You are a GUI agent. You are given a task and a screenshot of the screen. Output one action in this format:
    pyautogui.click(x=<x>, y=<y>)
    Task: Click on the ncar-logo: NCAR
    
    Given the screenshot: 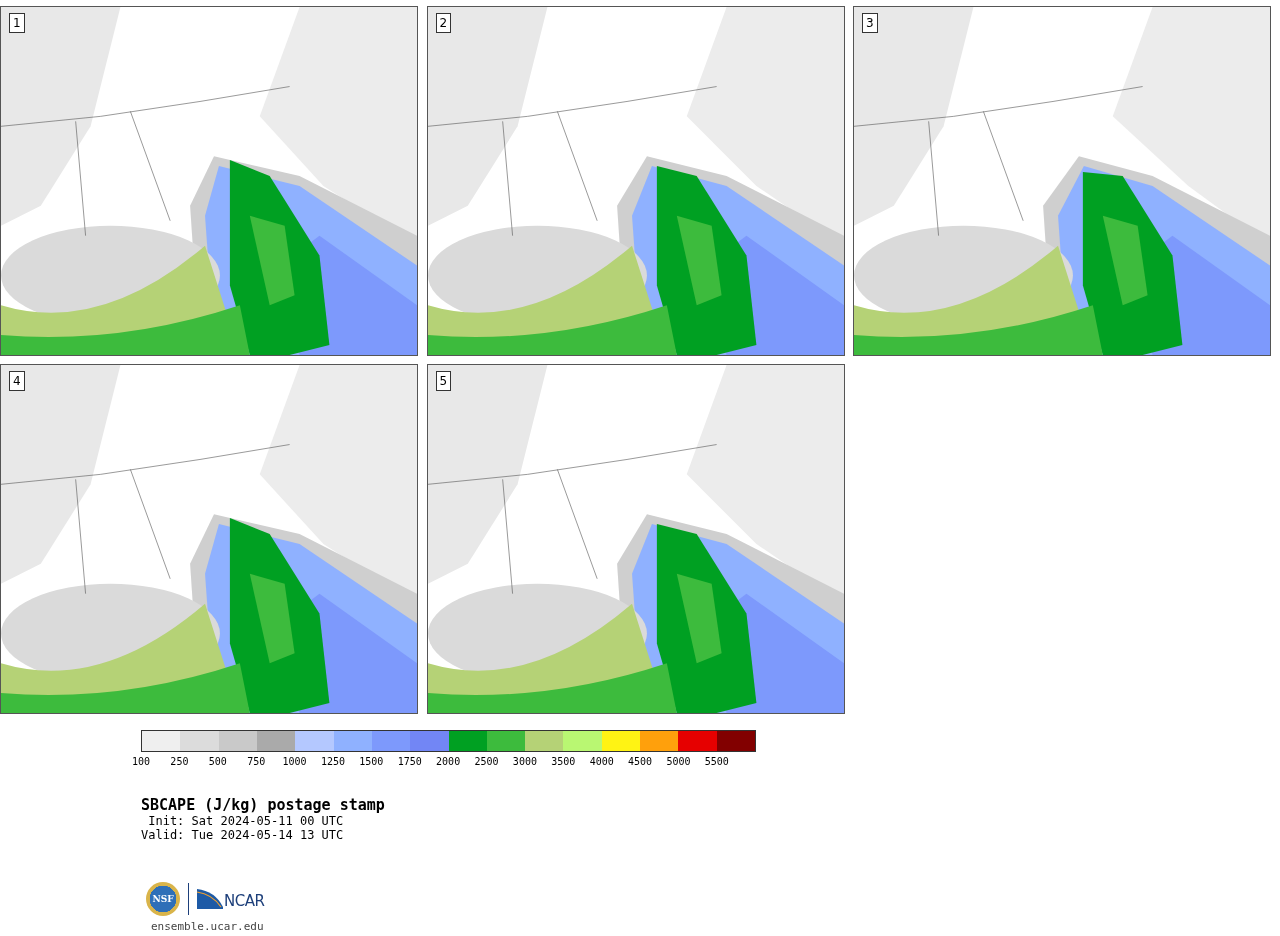 What is the action you would take?
    pyautogui.click(x=231, y=899)
    